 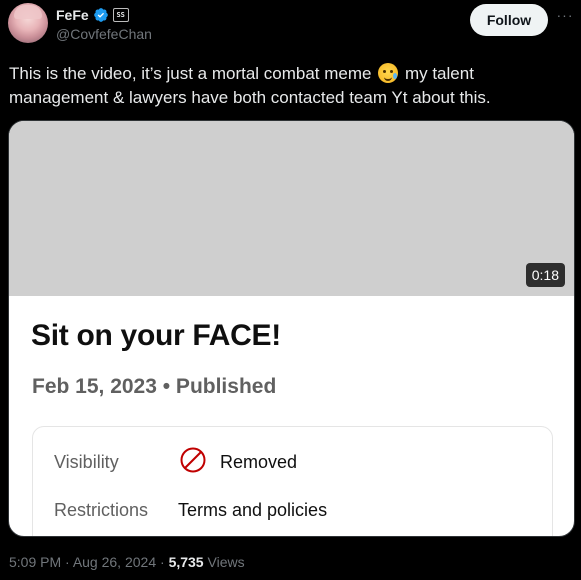 What do you see at coordinates (509, 20) in the screenshot?
I see `follow-button: Follow` at bounding box center [509, 20].